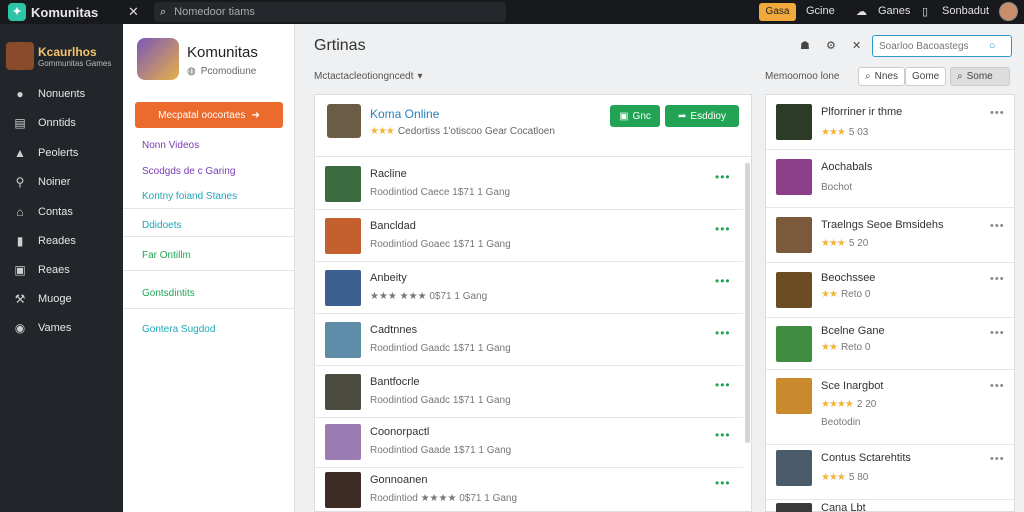  What do you see at coordinates (882, 225) in the screenshot?
I see `side-game-title: Traelngs Seoe Bmsidehs` at bounding box center [882, 225].